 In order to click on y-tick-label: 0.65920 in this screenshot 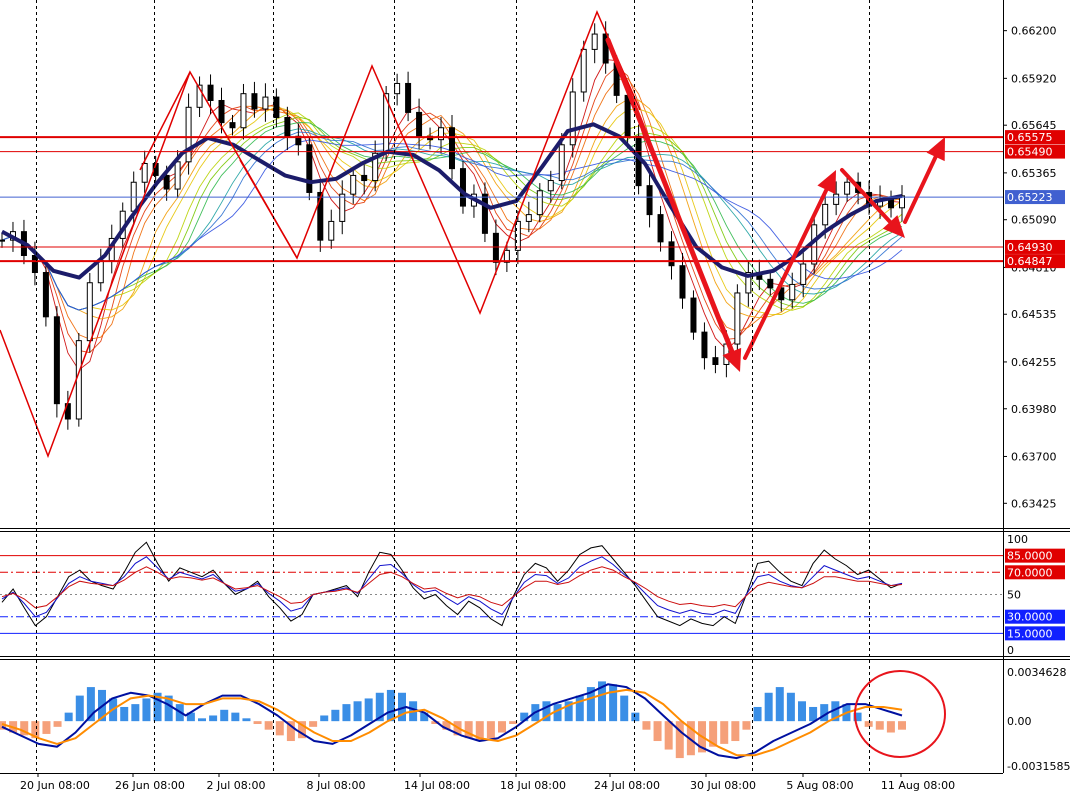, I will do `click(1034, 78)`.